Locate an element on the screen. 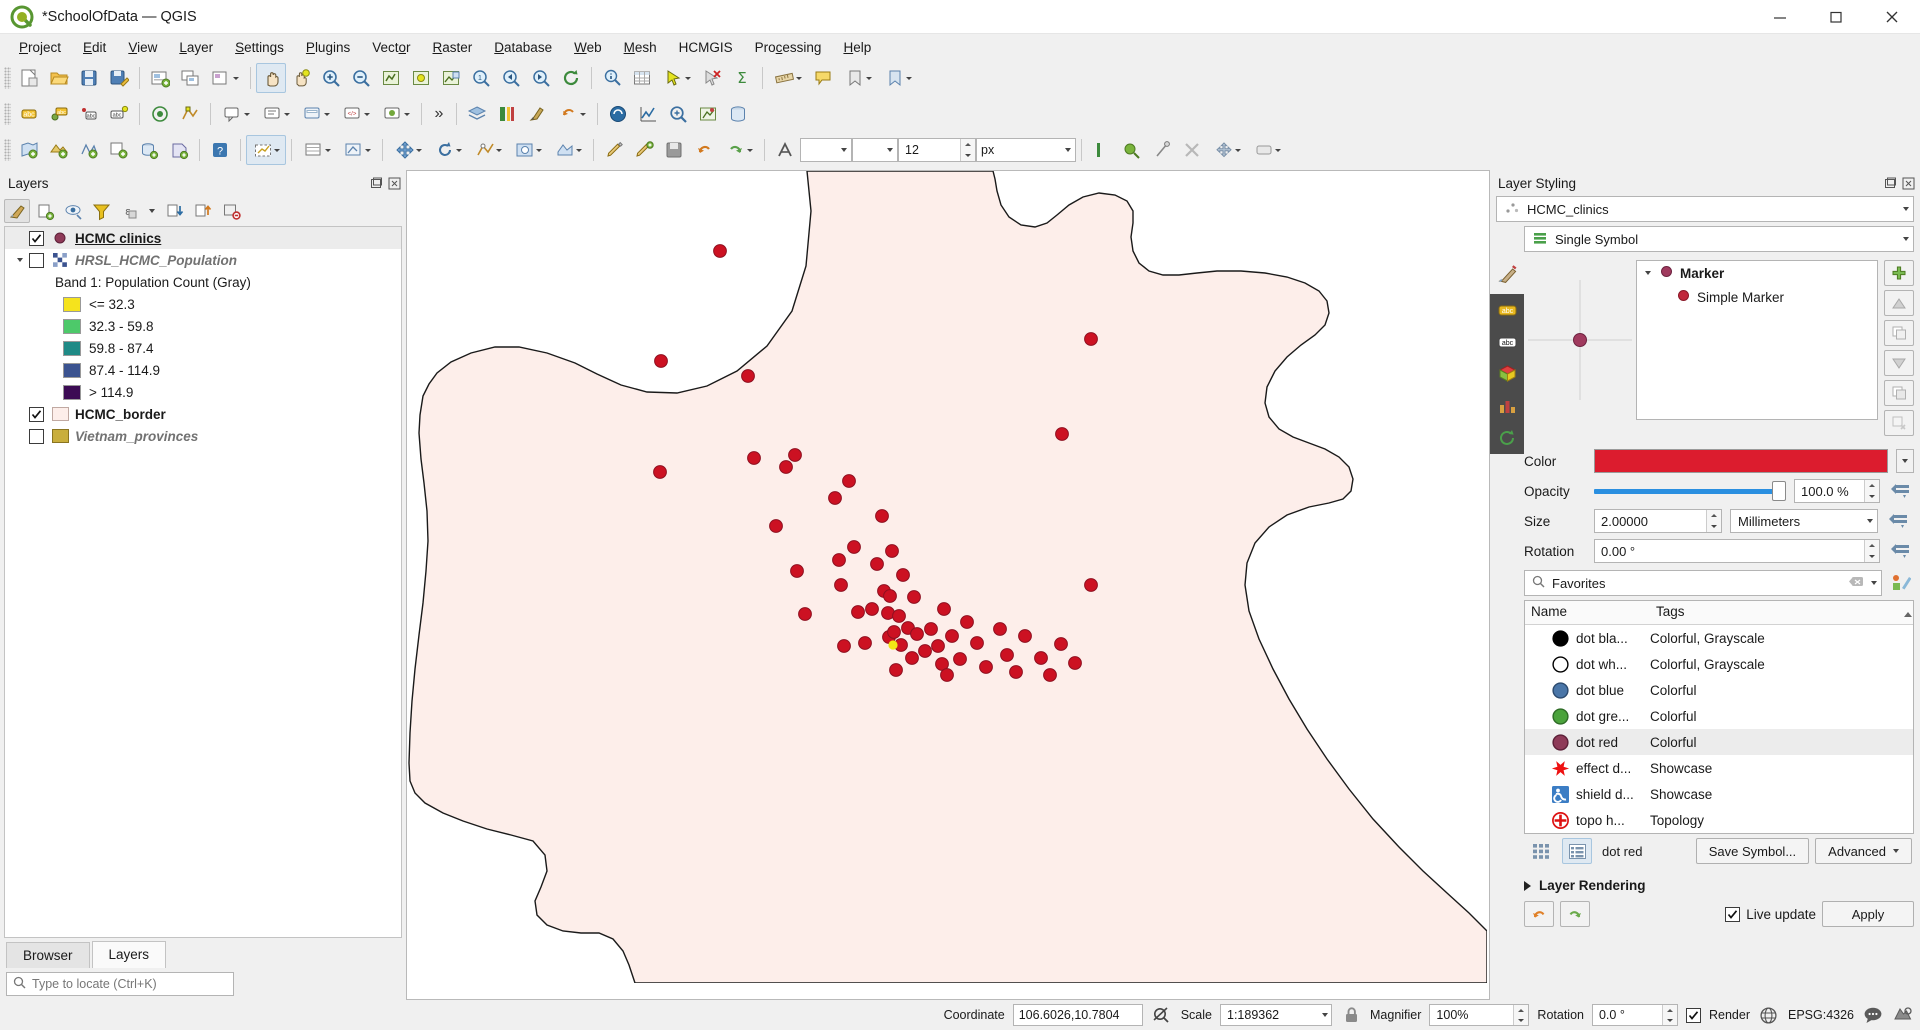 Image resolution: width=1920 pixels, height=1030 pixels. symbol-search-input: Favorites is located at coordinates (1703, 583).